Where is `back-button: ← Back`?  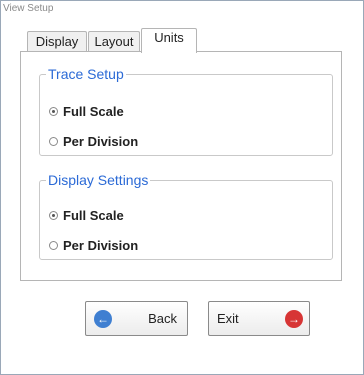
back-button: ← Back is located at coordinates (136, 318).